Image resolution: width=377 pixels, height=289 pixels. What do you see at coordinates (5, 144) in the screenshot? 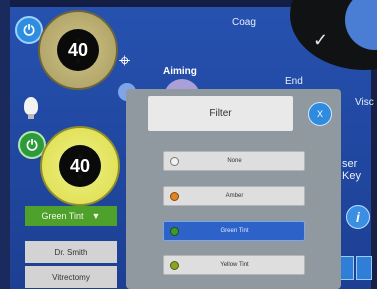
I see `left-bezel` at bounding box center [5, 144].